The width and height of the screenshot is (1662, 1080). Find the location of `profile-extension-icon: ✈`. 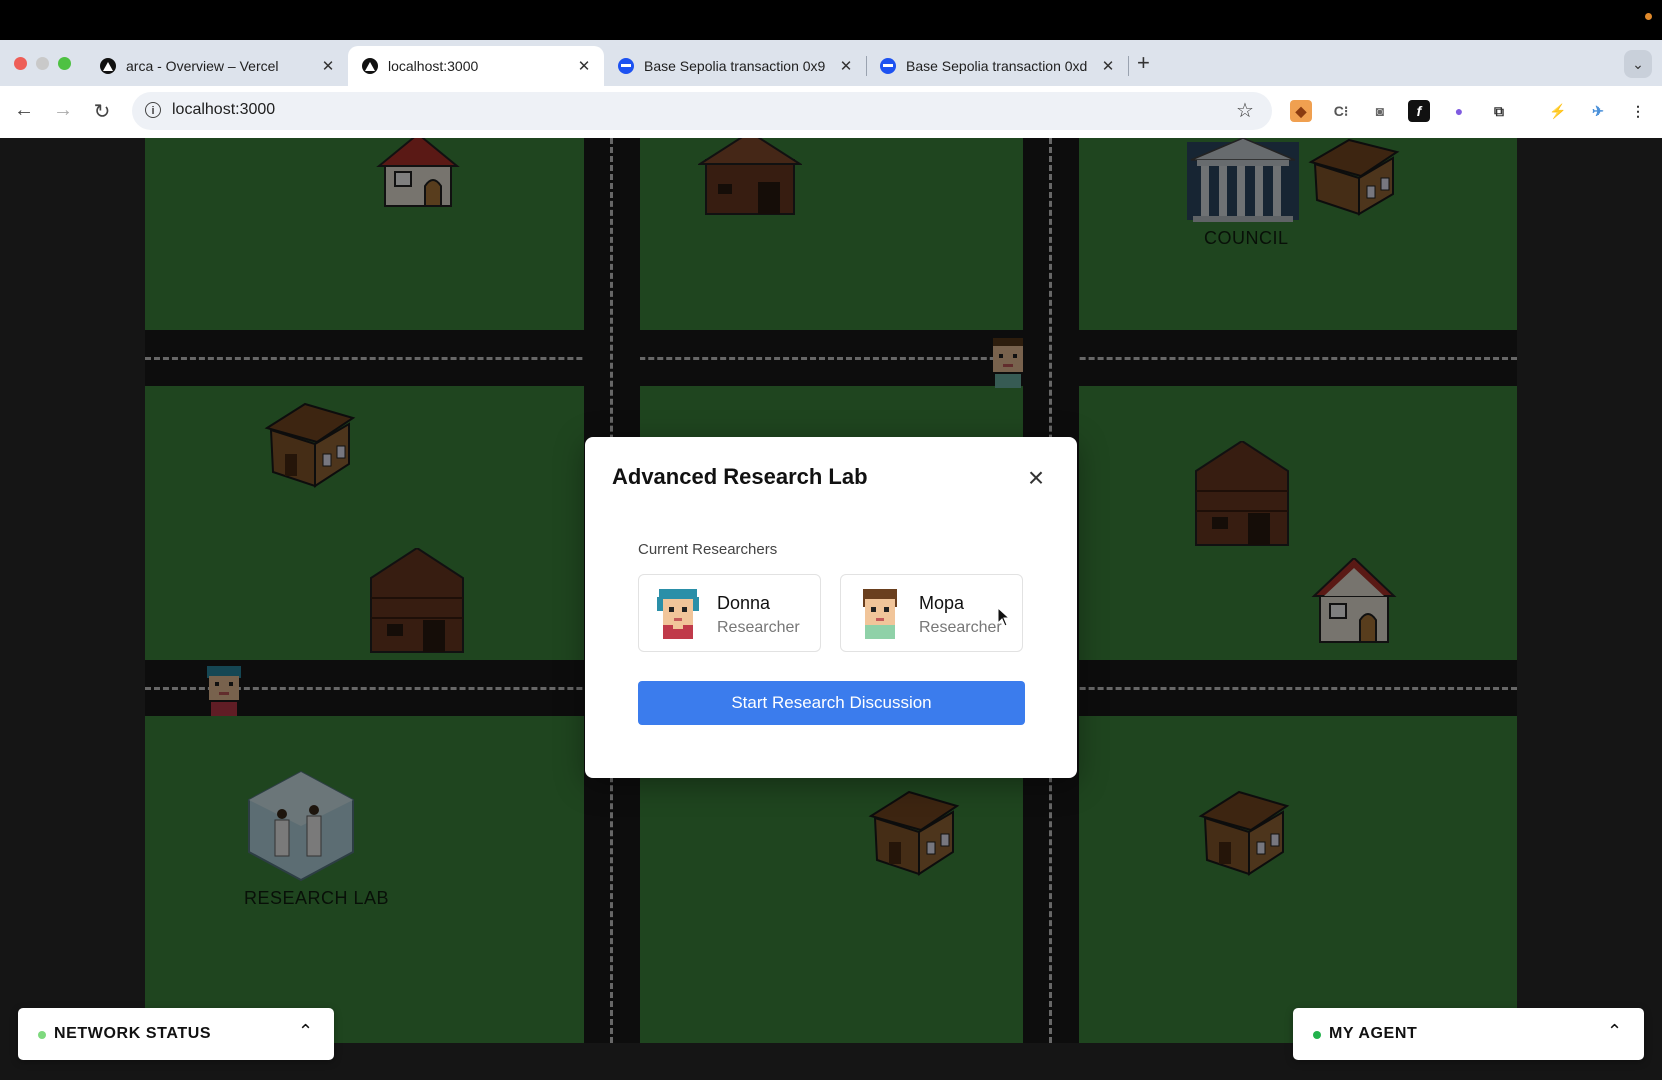

profile-extension-icon: ✈ is located at coordinates (1598, 111).